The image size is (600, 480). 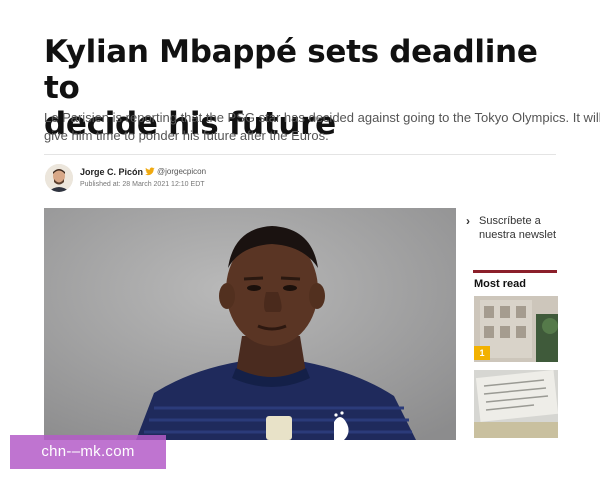 I want to click on most-read-accent-bar, so click(x=515, y=271).